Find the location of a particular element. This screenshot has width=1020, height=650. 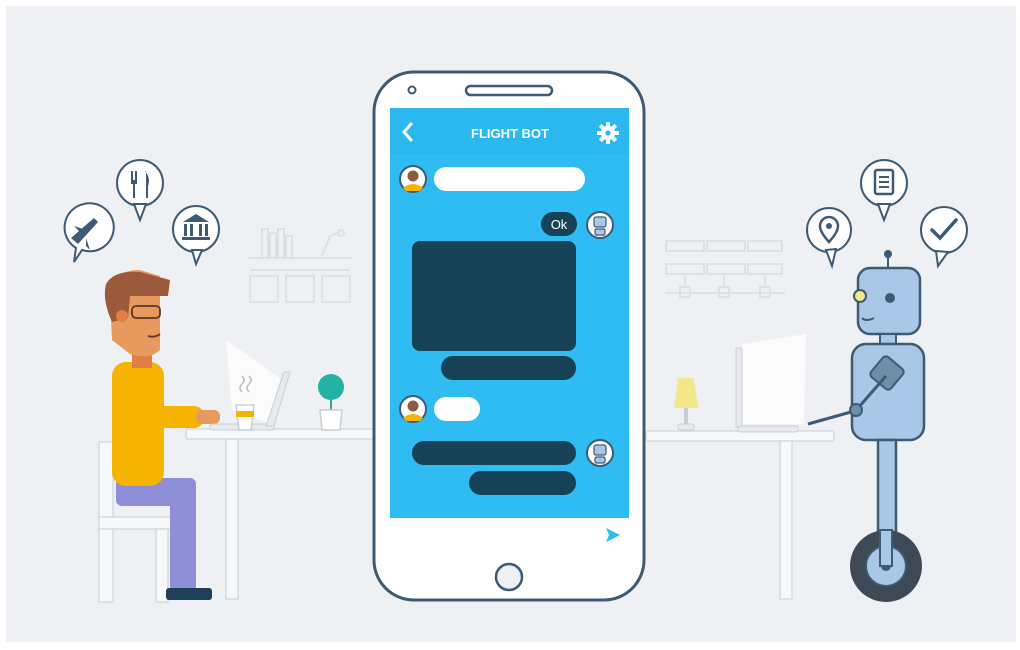

quick-reply-label: Ok is located at coordinates (559, 224).